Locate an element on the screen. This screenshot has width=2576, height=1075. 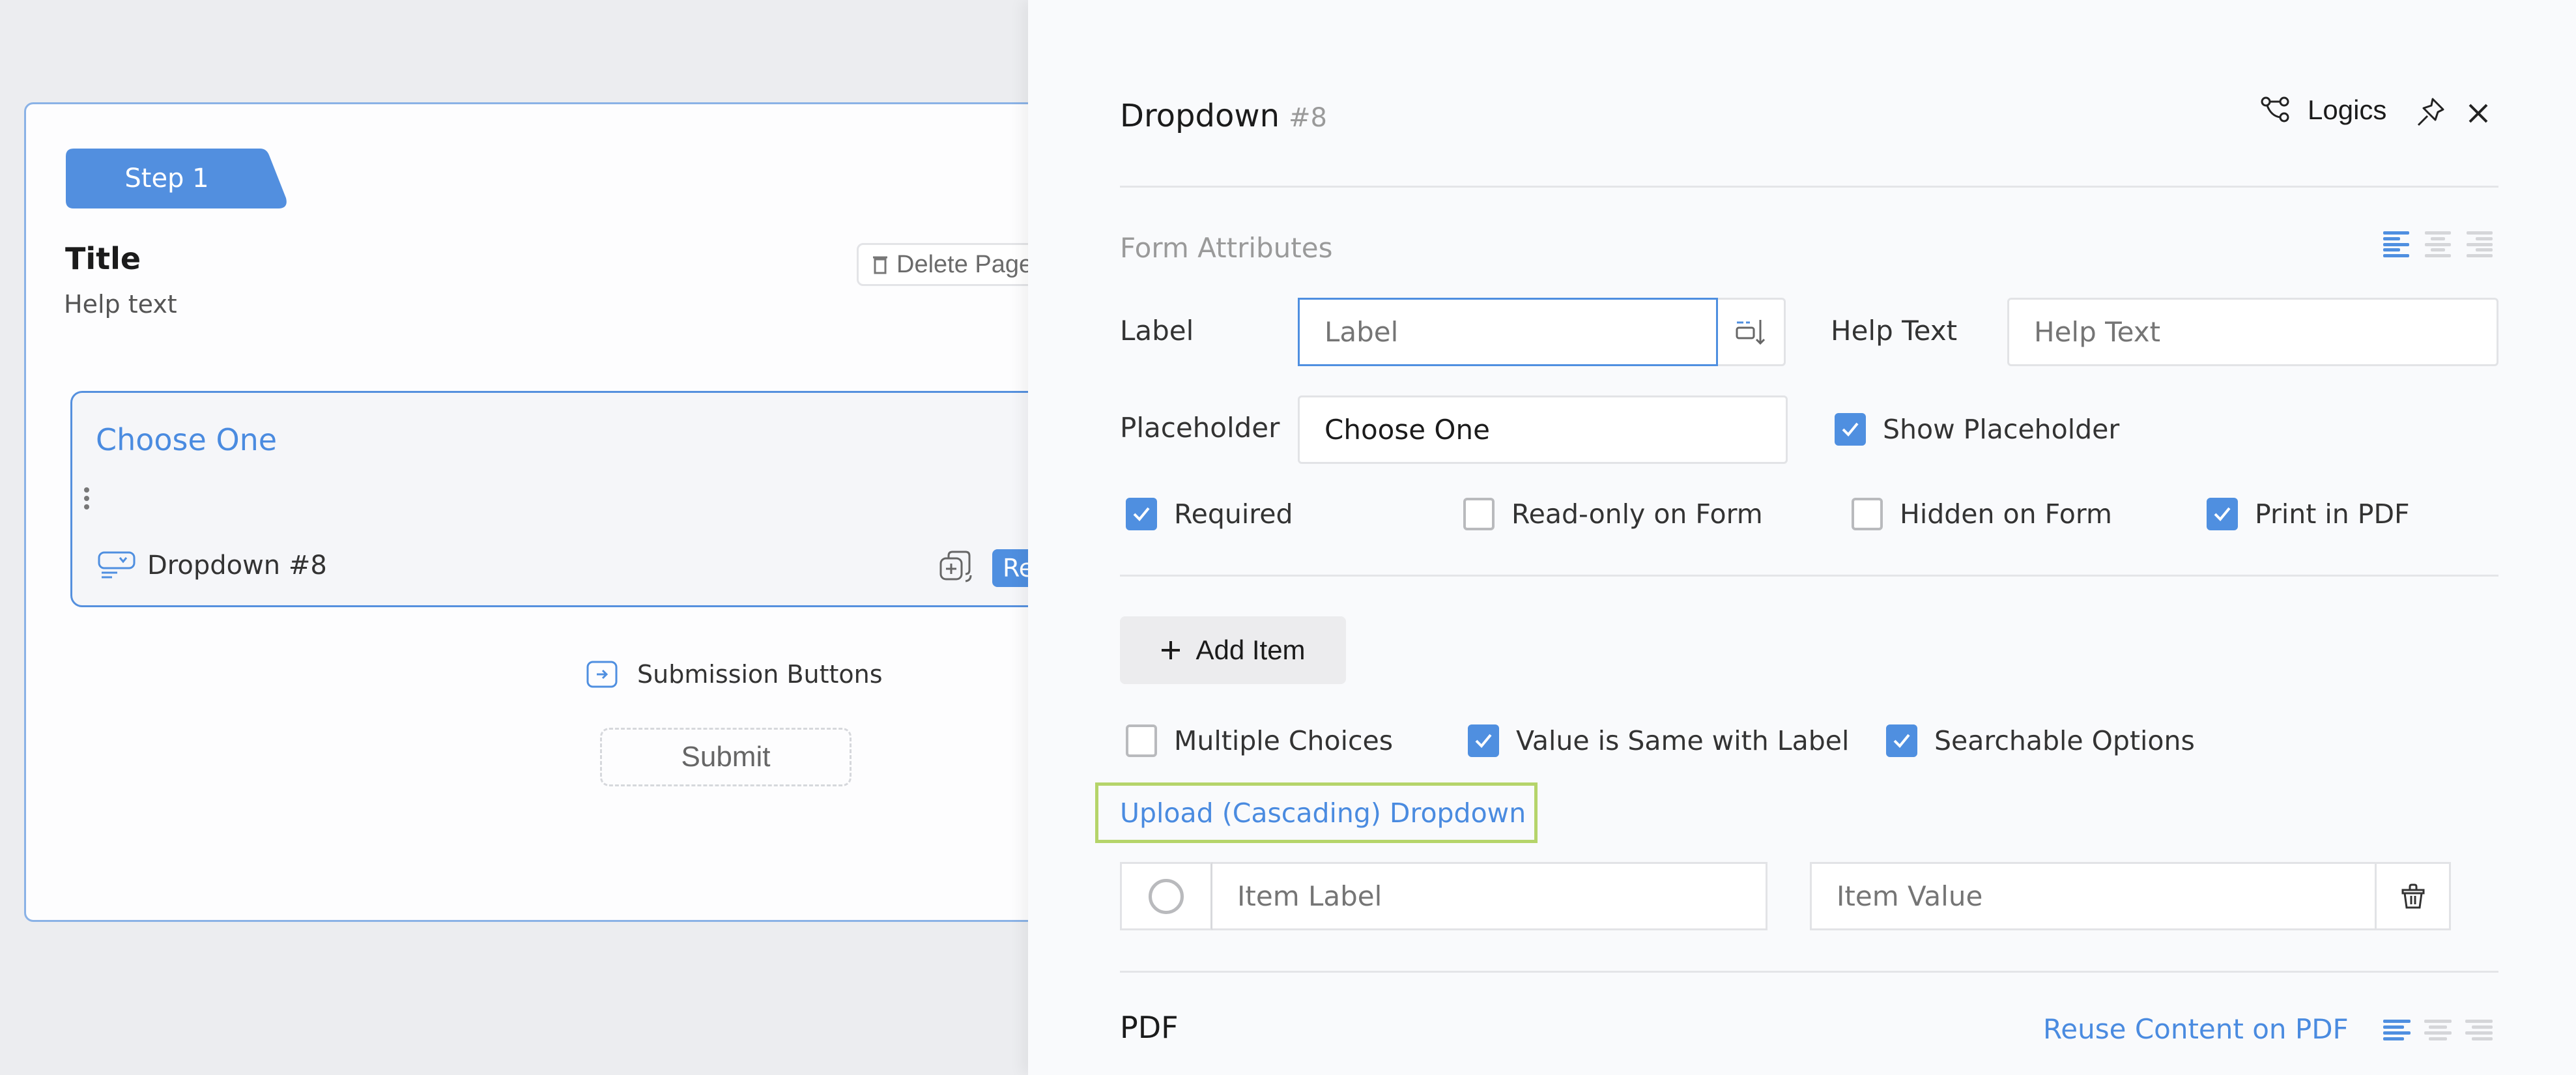
copy-down-icon is located at coordinates (1750, 332).